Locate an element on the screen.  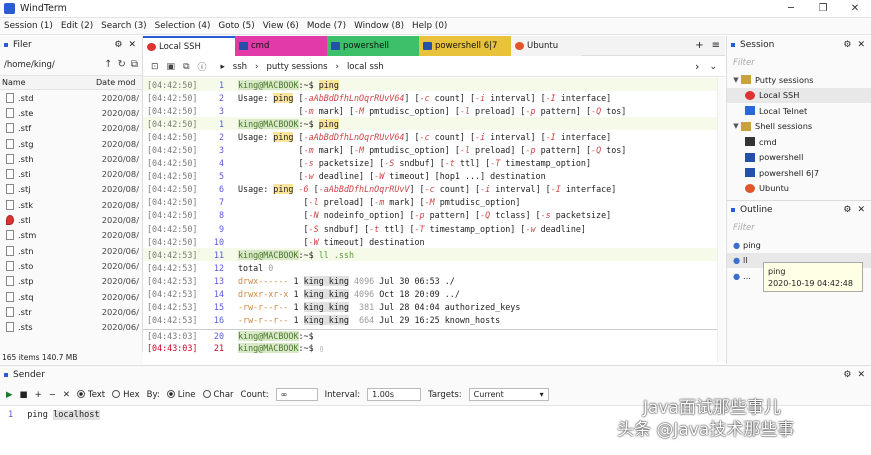
column-name: Name is located at coordinates (48, 82).